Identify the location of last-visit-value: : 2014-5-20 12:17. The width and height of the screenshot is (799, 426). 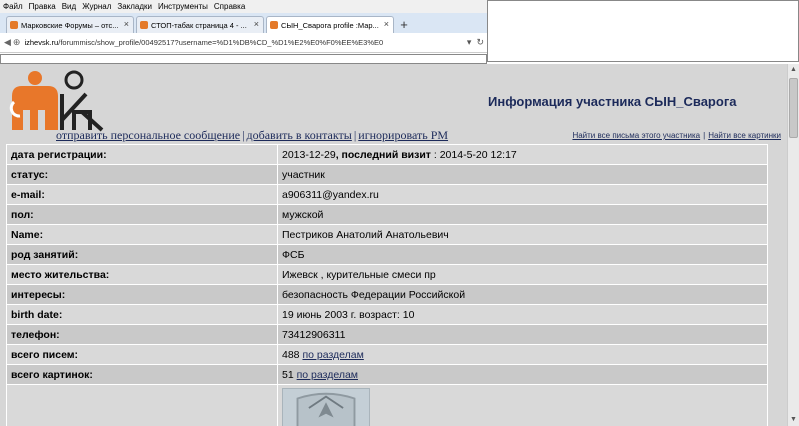
(475, 154).